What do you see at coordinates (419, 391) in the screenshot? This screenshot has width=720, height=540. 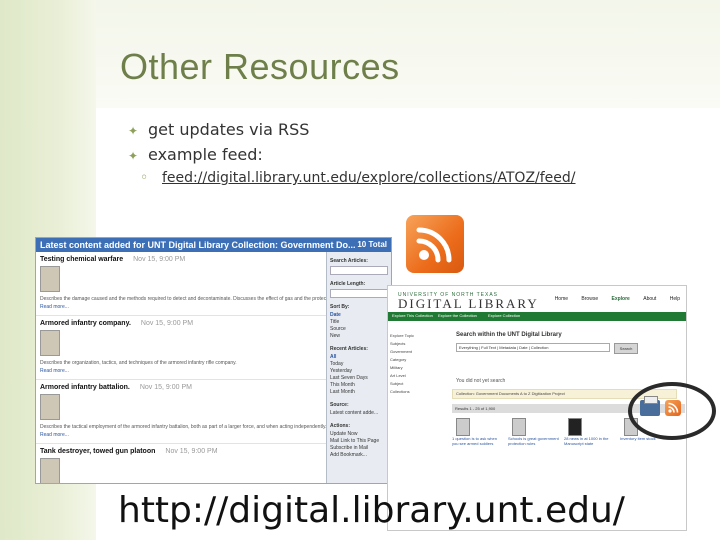 I see `facet-item: Collections` at bounding box center [419, 391].